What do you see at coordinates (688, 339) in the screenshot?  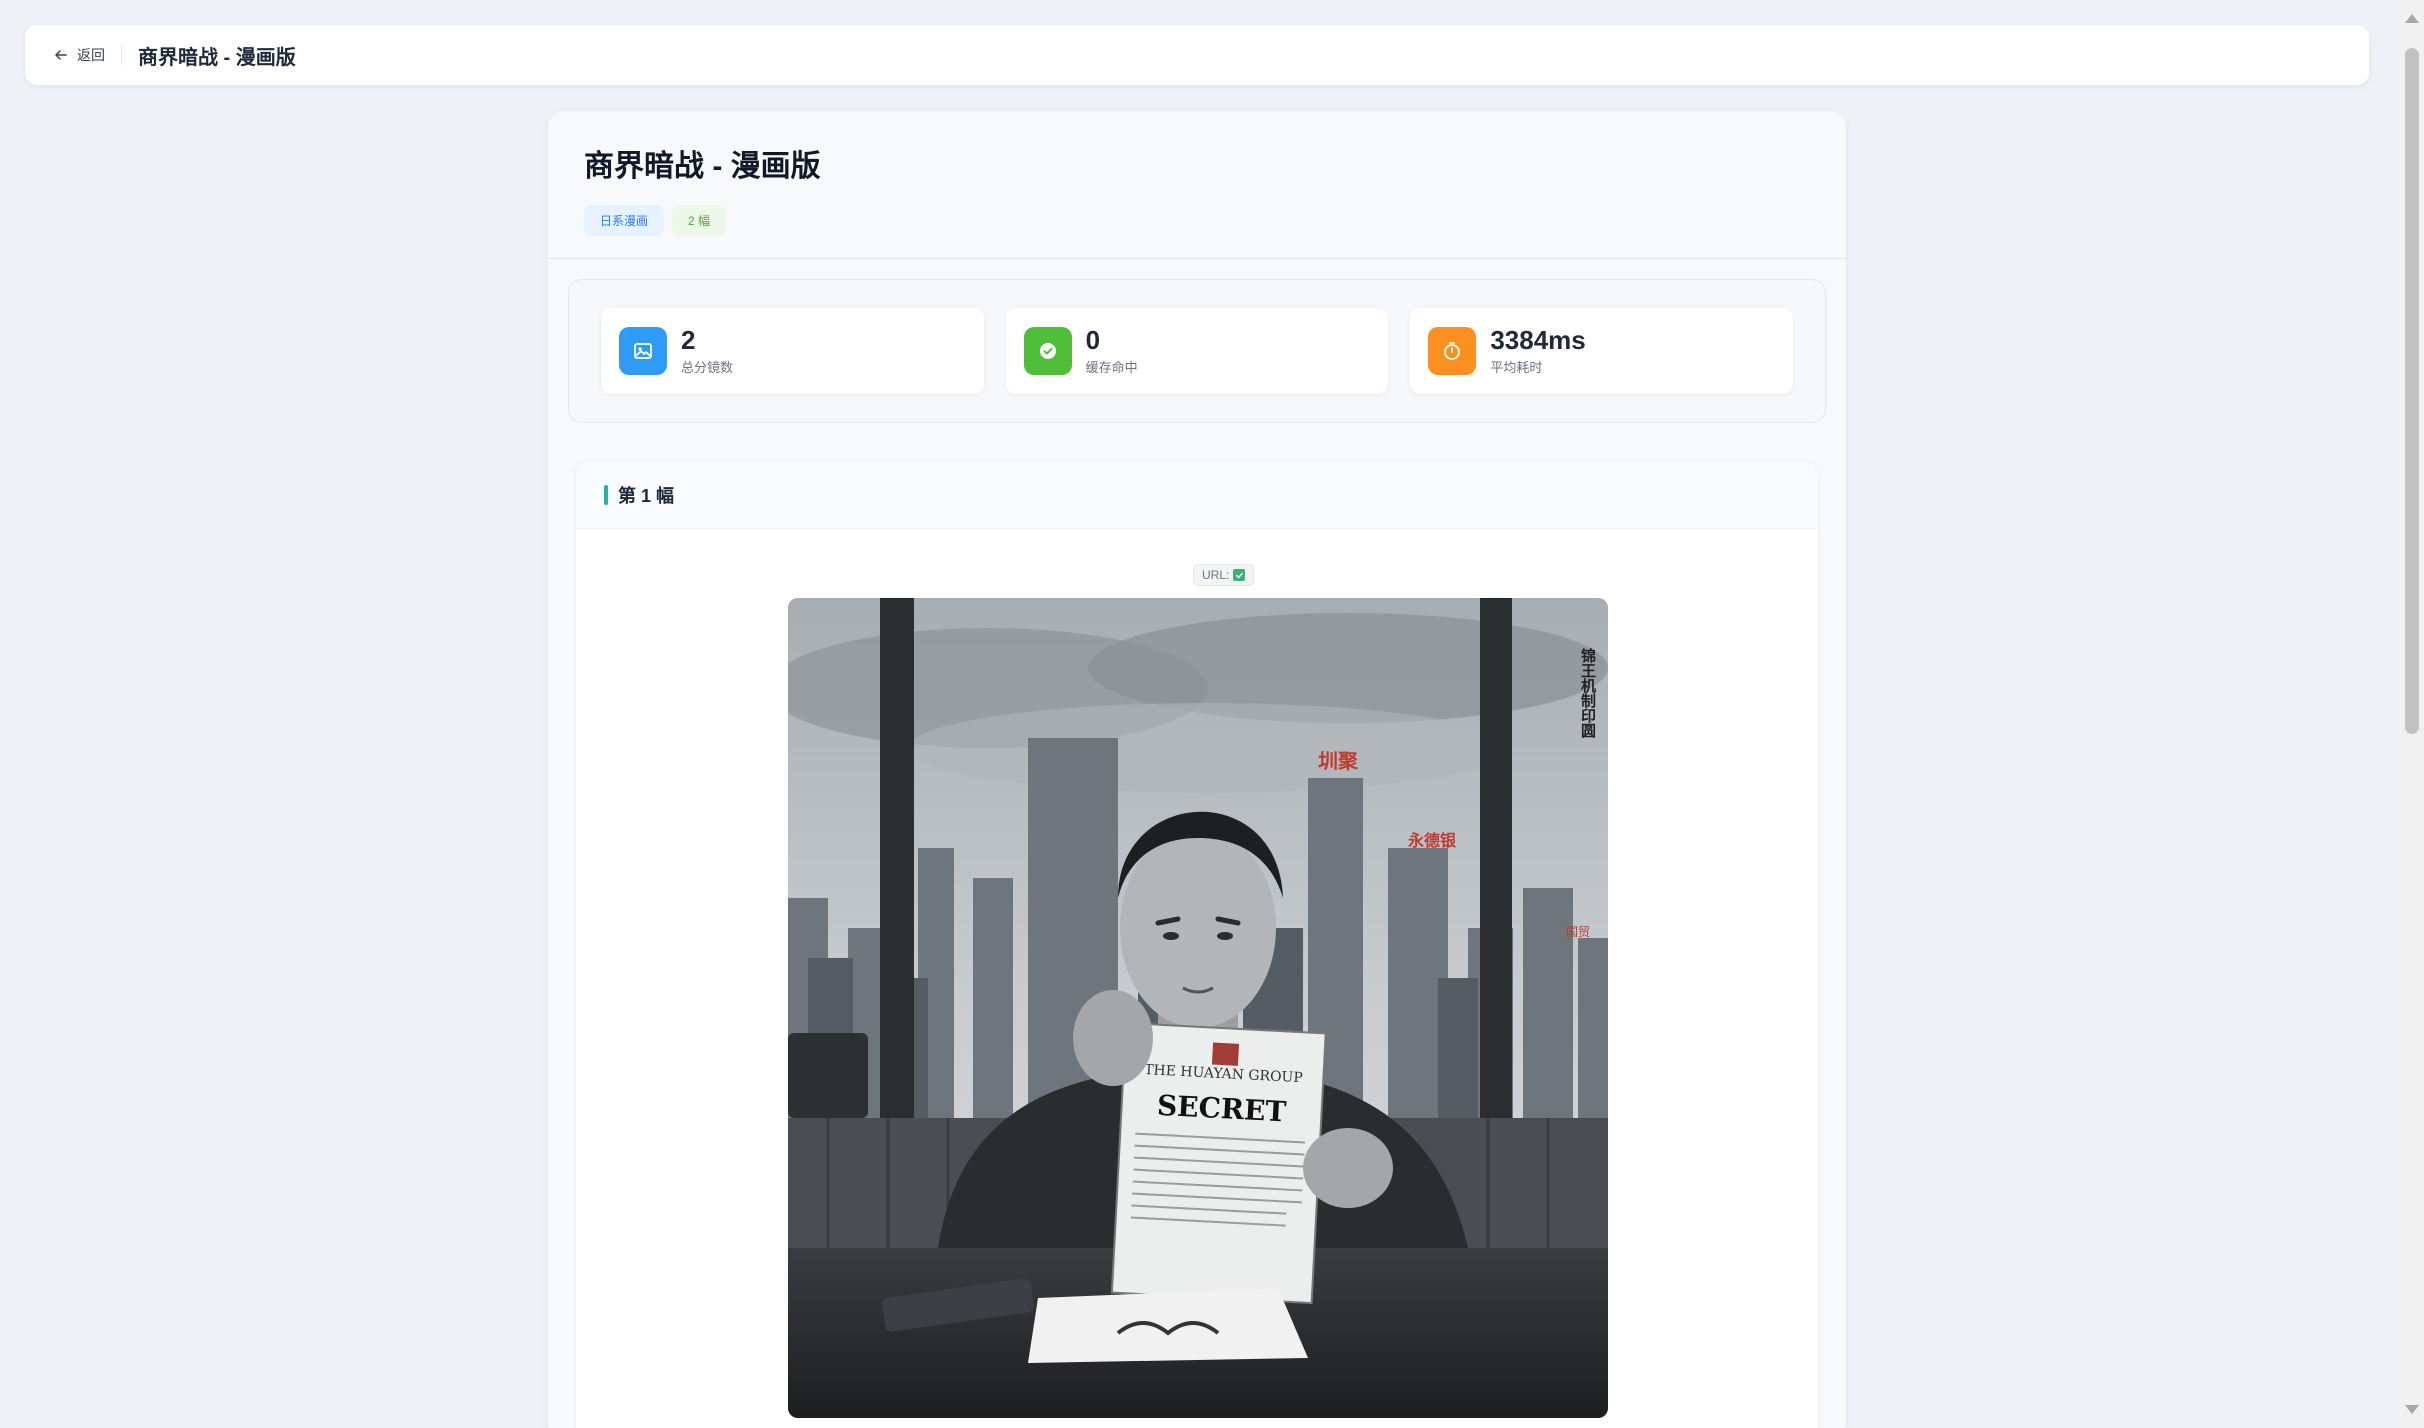 I see `stat-value: 2` at bounding box center [688, 339].